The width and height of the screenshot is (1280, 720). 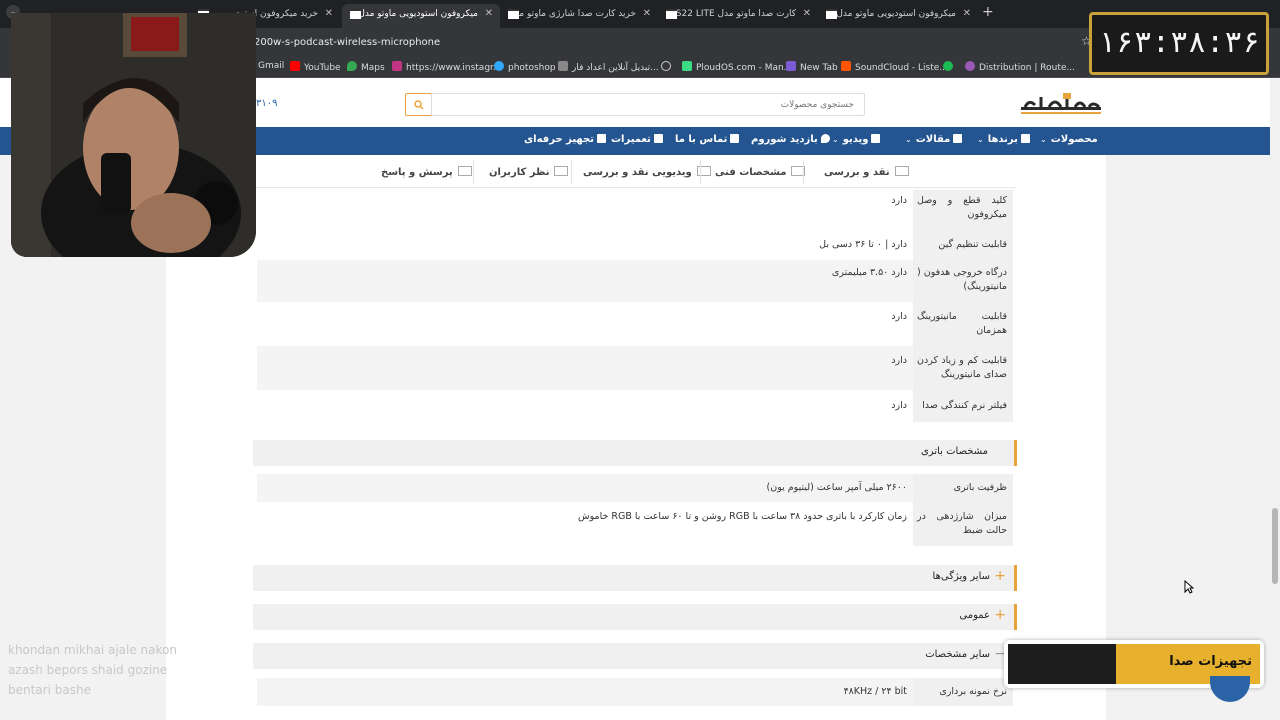 I want to click on bookmark-gmail: Gmail, so click(x=271, y=66).